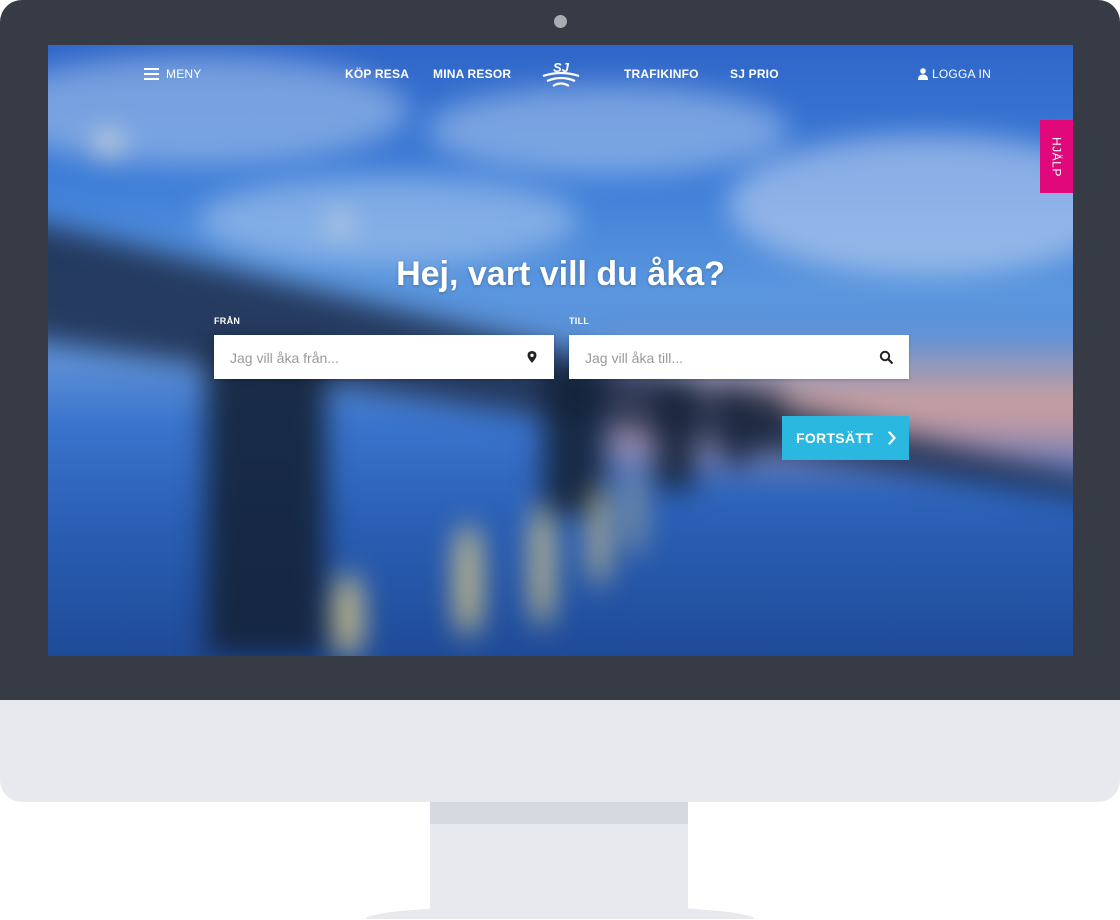 The height and width of the screenshot is (920, 1120). Describe the element at coordinates (725, 358) in the screenshot. I see `to-input` at that location.